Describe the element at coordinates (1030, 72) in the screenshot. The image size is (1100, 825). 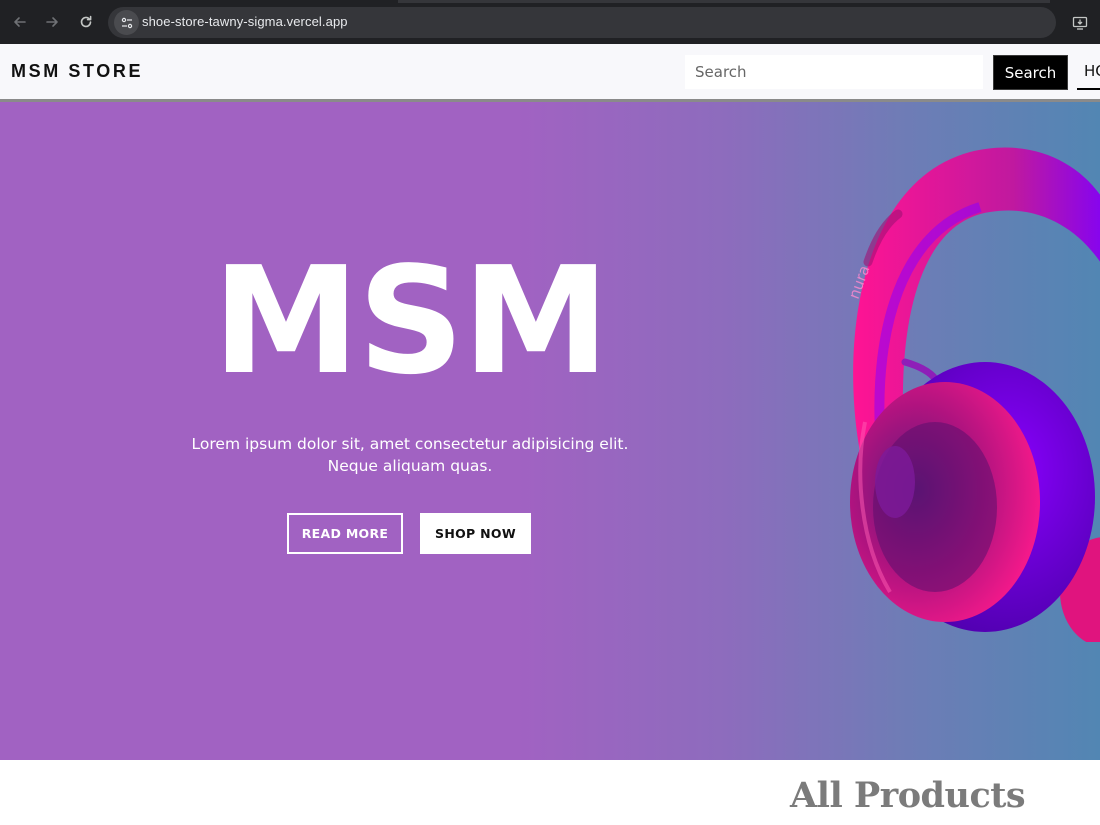
I see `search-button: Search` at that location.